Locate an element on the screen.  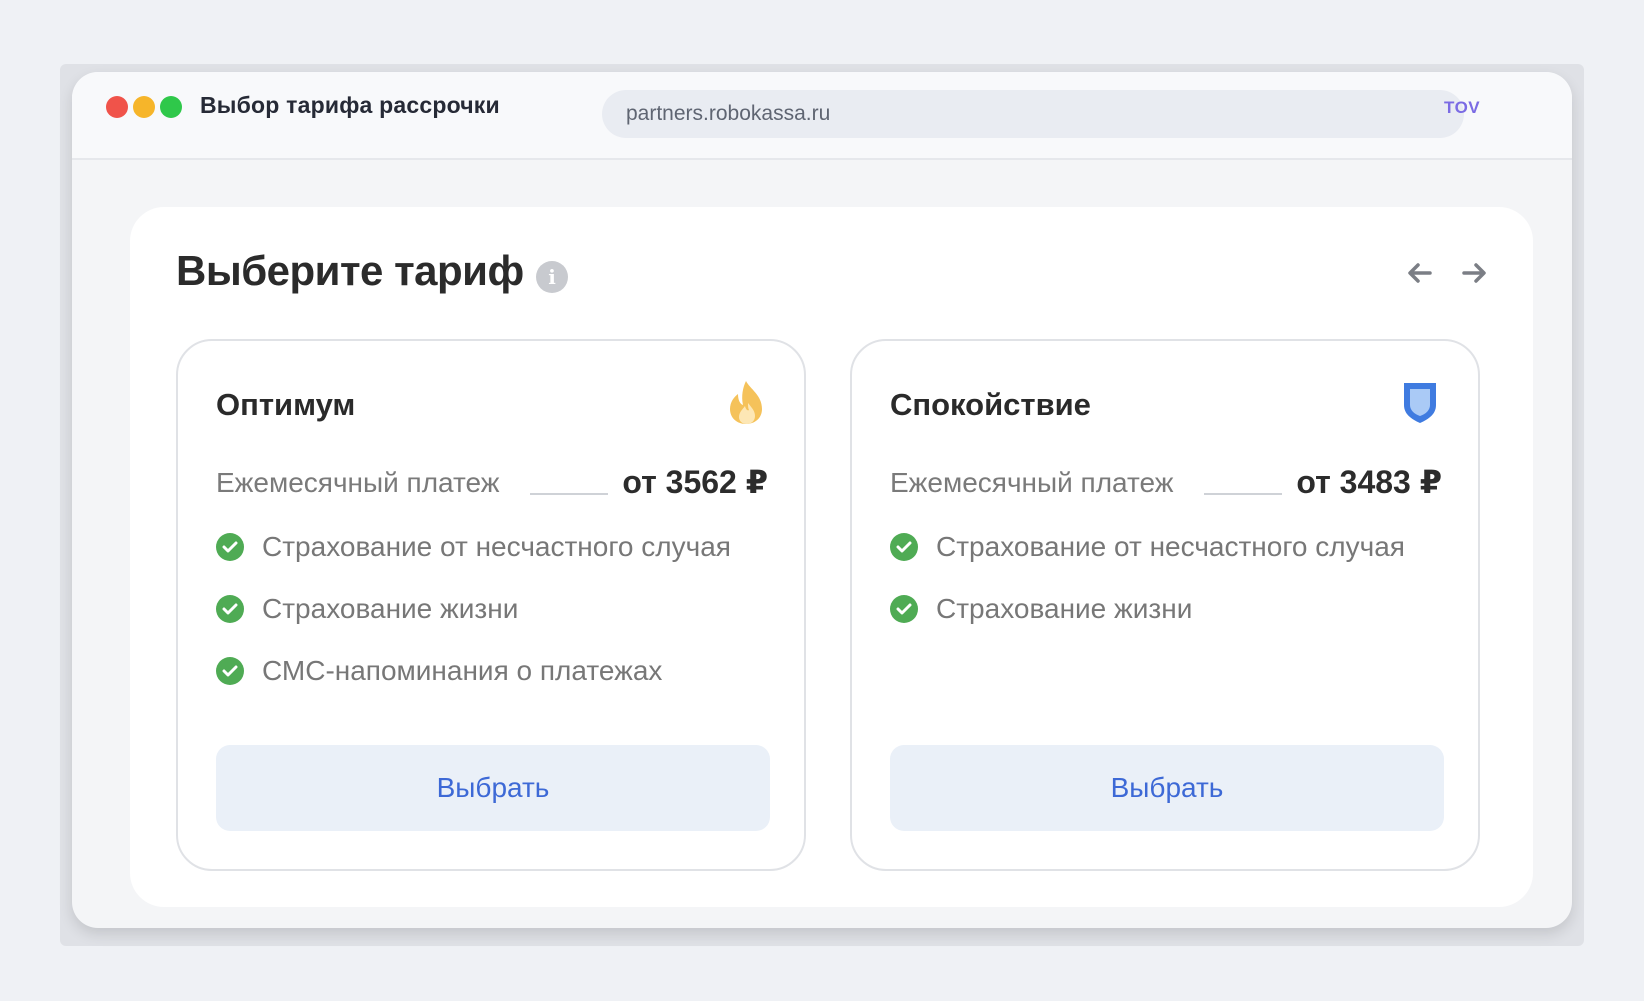
url-badge: TOV is located at coordinates (1462, 107).